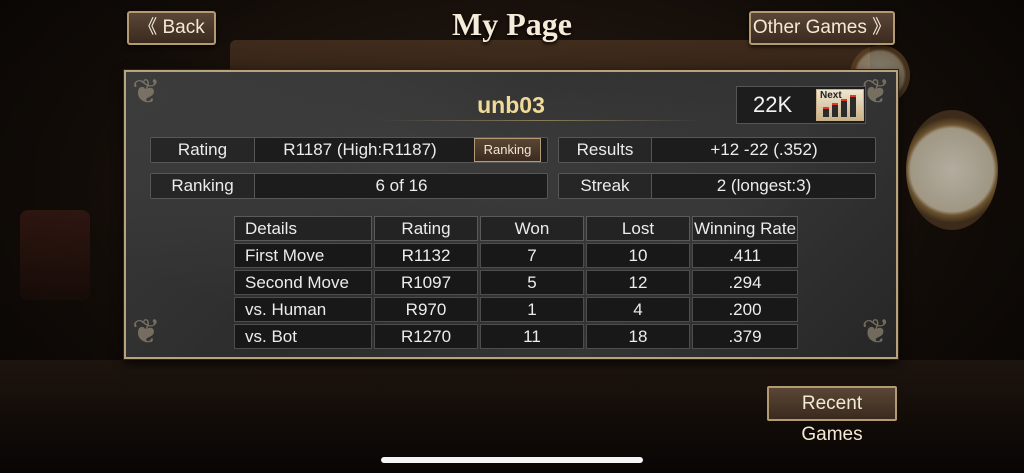  I want to click on next-label: Next, so click(831, 95).